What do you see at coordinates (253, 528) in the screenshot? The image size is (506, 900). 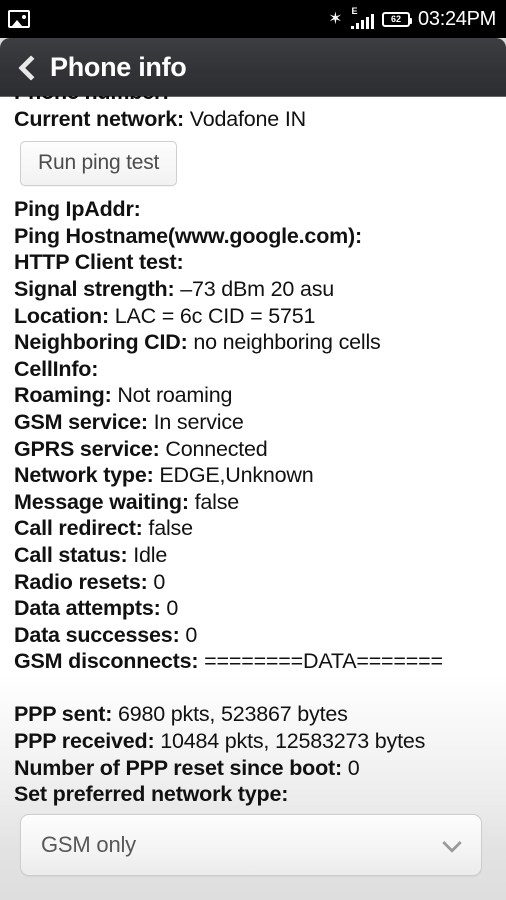 I see `info-line: Call redirect: false` at bounding box center [253, 528].